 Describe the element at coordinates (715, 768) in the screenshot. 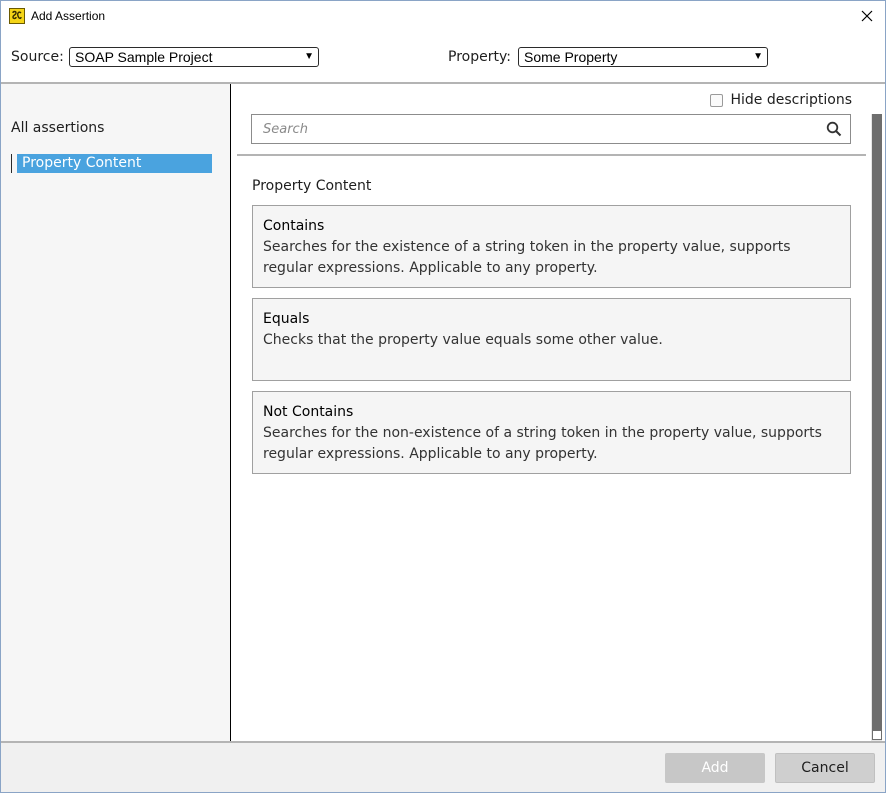

I see `add-button: Add` at that location.